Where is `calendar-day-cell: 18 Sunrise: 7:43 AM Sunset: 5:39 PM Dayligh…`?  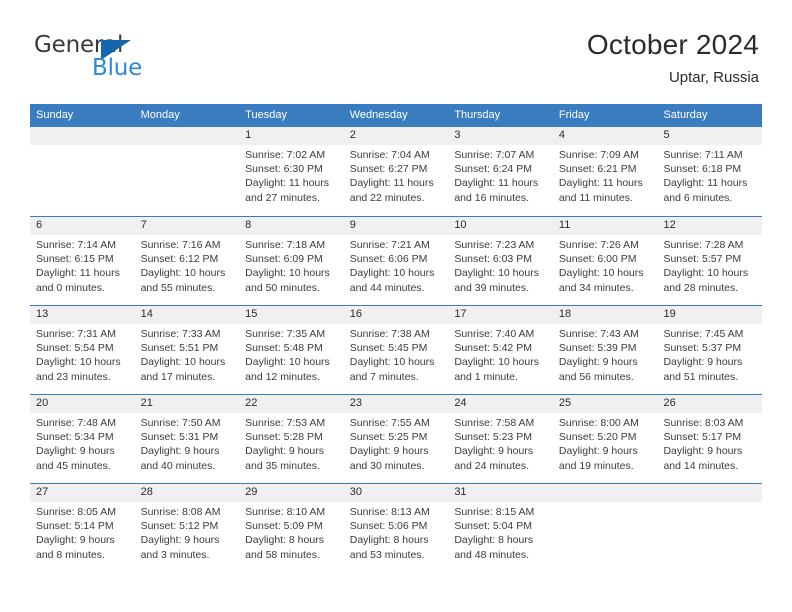 calendar-day-cell: 18 Sunrise: 7:43 AM Sunset: 5:39 PM Dayligh… is located at coordinates (605, 350).